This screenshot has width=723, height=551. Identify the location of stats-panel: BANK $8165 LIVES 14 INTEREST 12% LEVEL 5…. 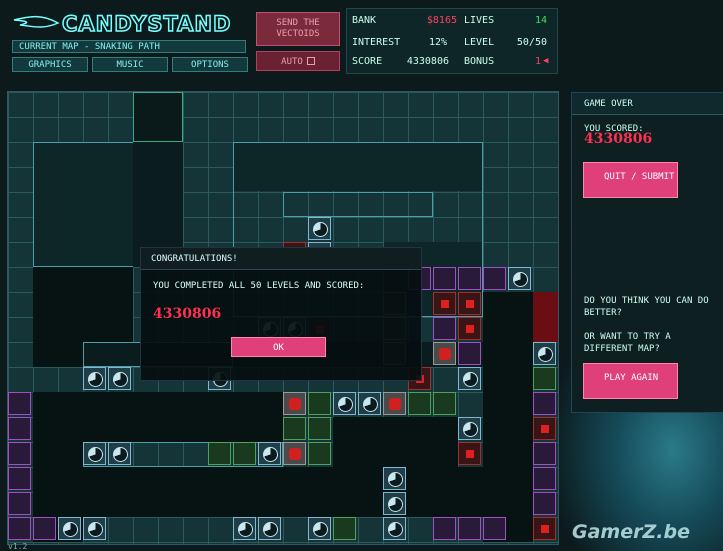
(452, 41).